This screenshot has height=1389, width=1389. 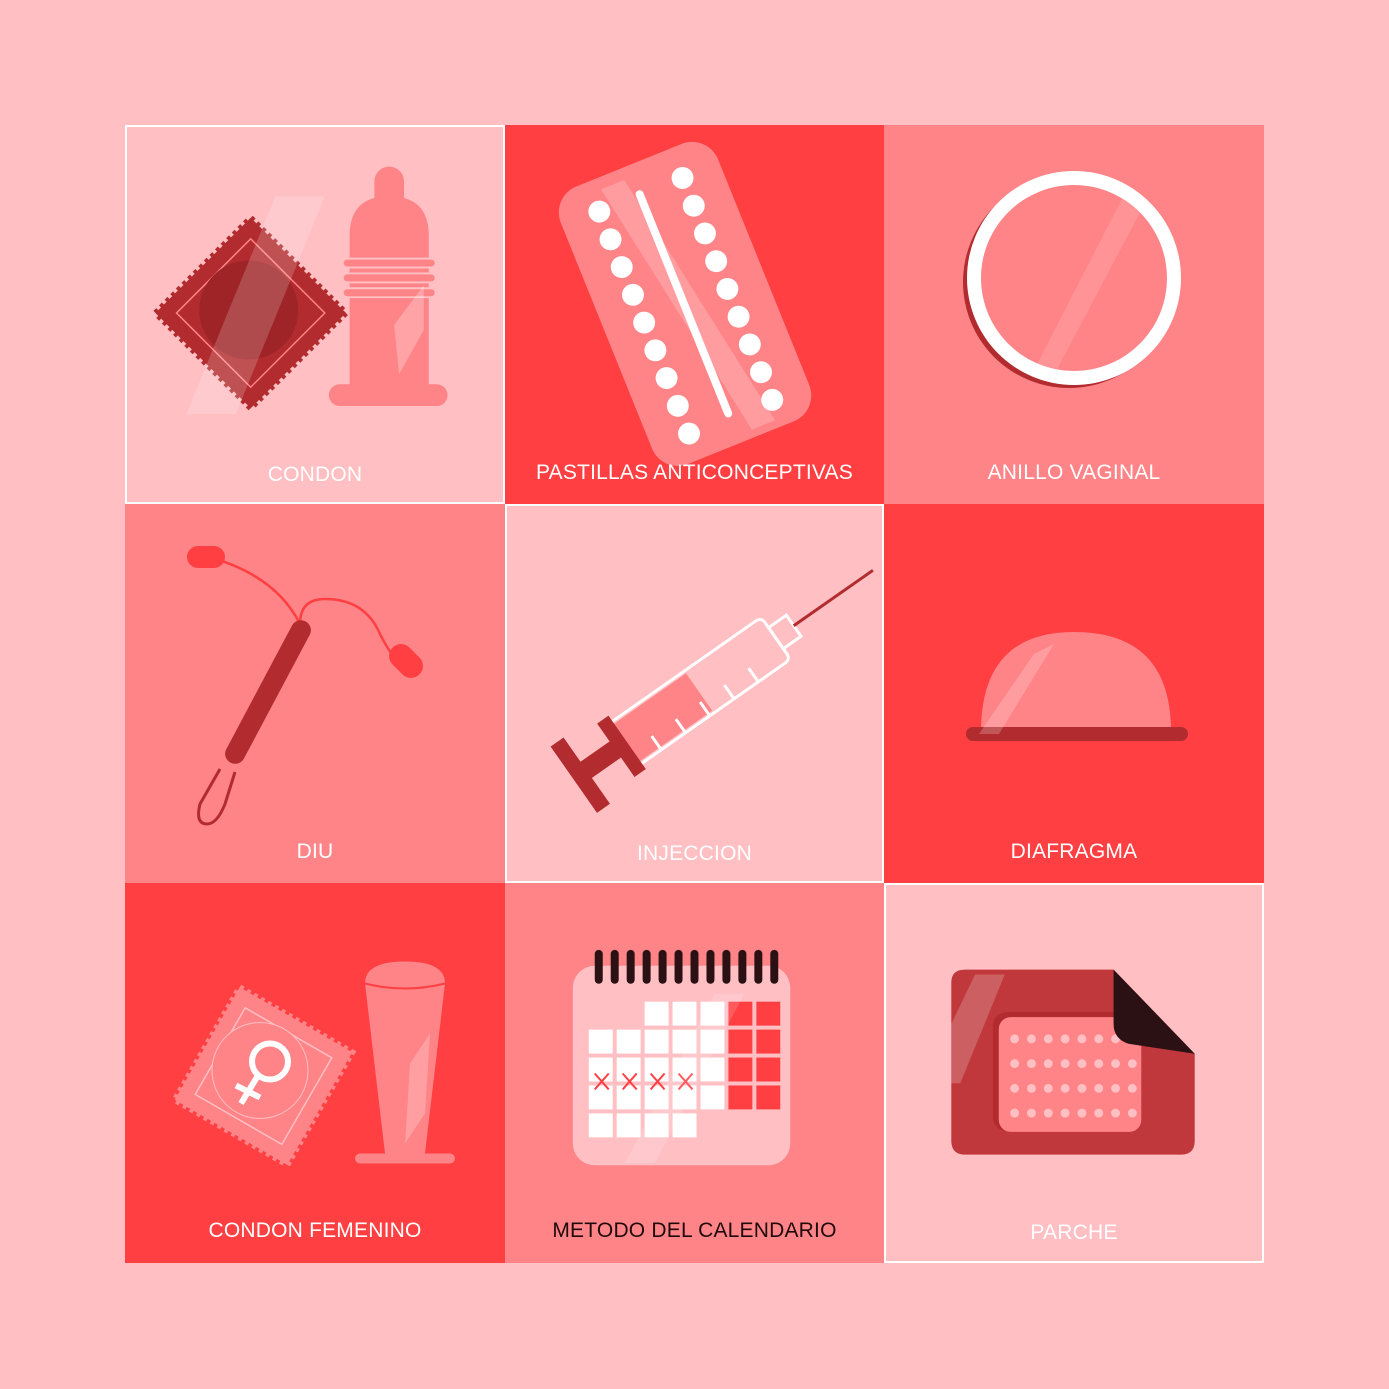 I want to click on tile-parche: PARCHE, so click(x=1074, y=1073).